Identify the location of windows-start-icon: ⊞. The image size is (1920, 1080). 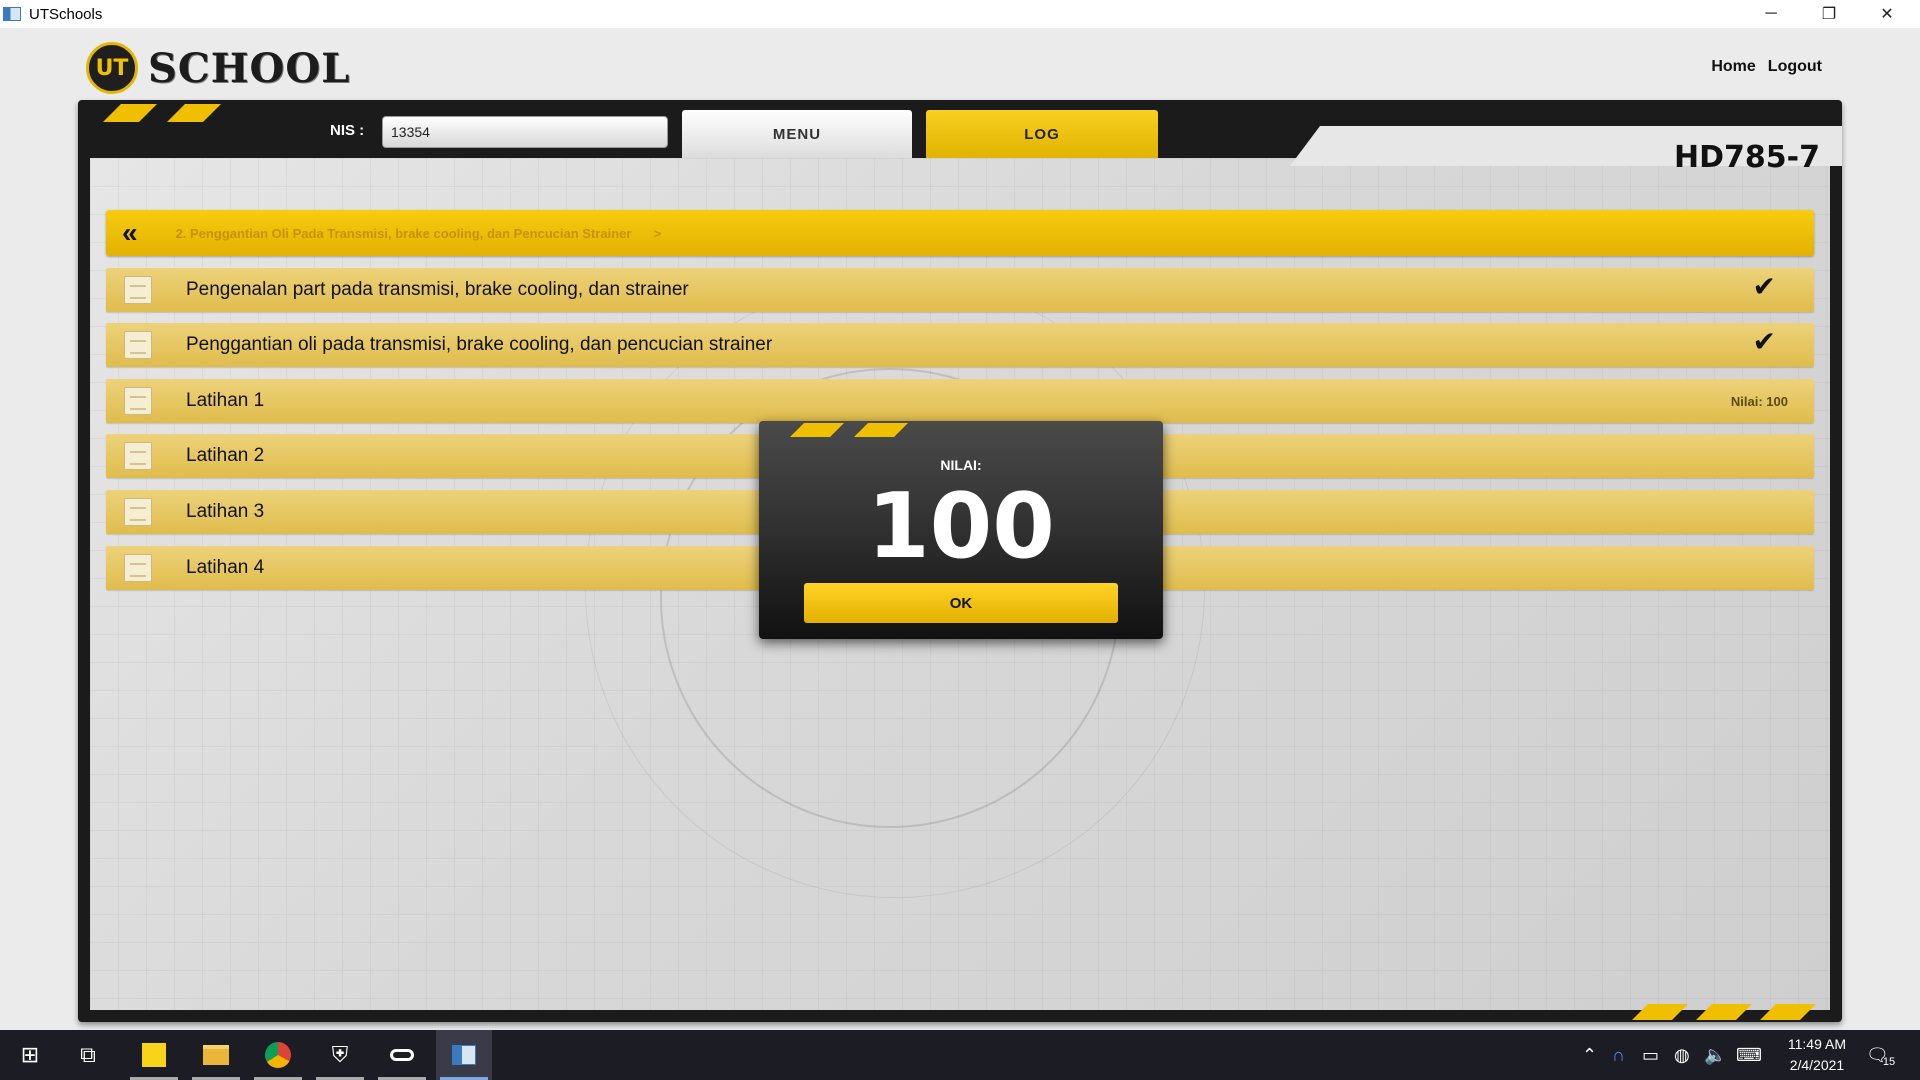
(30, 1055).